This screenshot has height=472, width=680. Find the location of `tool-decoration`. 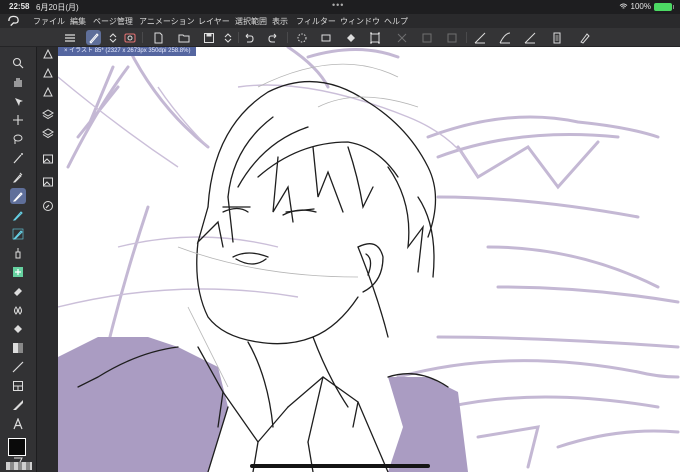

tool-decoration is located at coordinates (18, 272).